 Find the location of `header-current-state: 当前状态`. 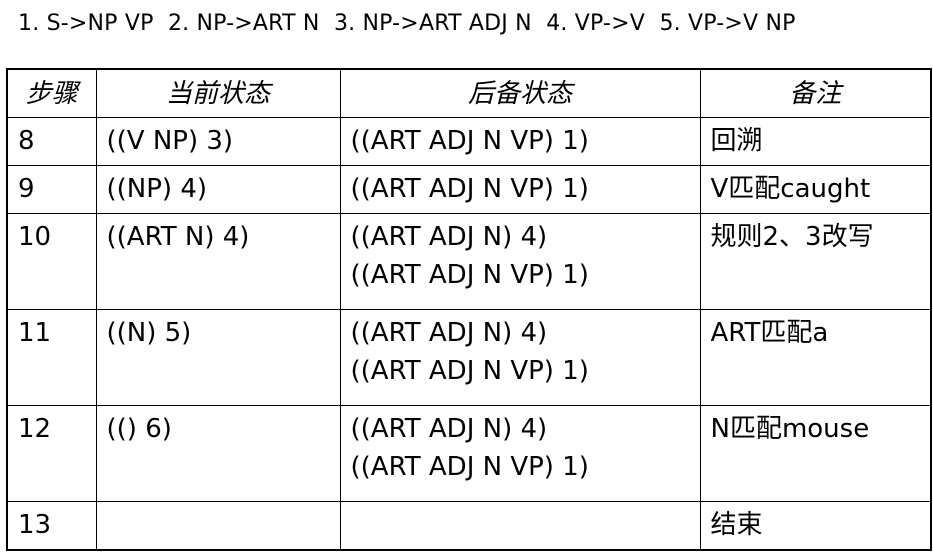

header-current-state: 当前状态 is located at coordinates (218, 93).